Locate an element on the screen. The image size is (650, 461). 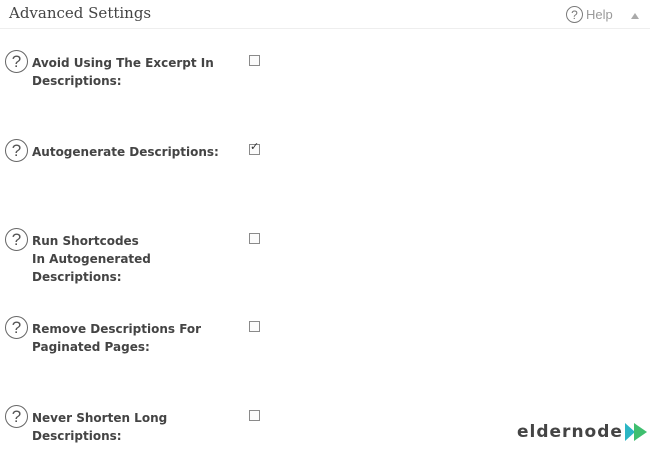
shortcodes-checkbox: ✓ is located at coordinates (254, 238).